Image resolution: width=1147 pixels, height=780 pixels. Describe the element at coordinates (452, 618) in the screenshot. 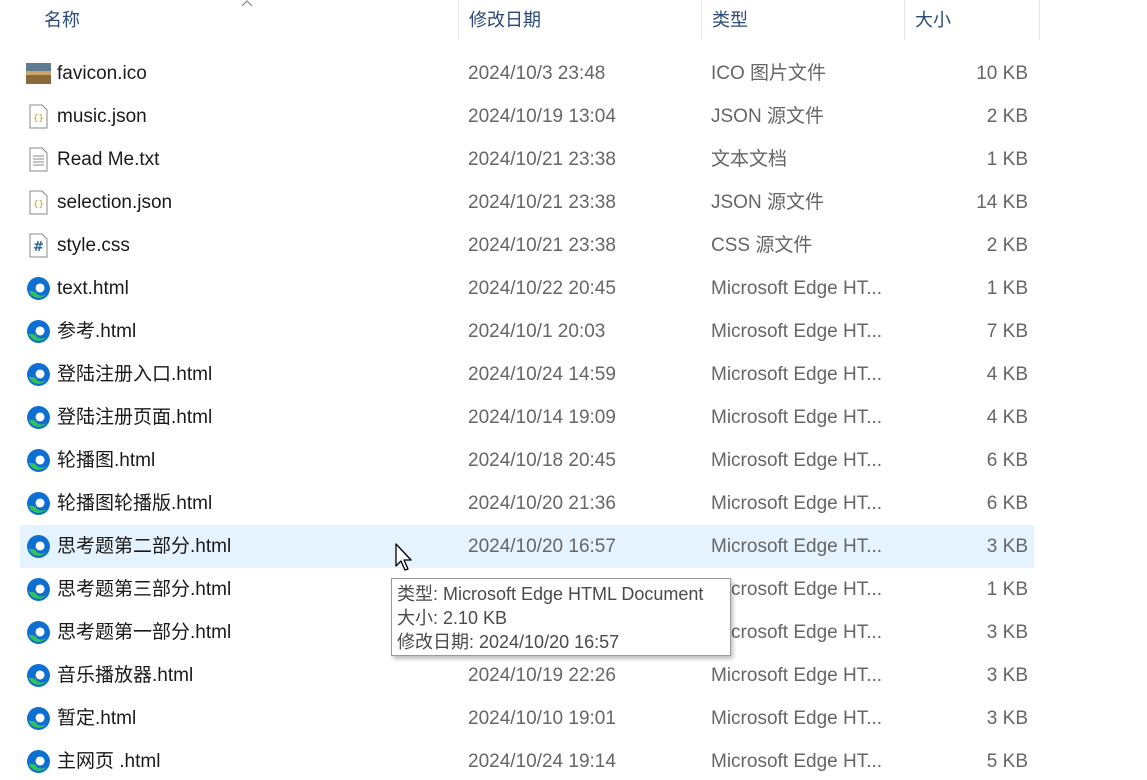

I see `tooltip-size: 大小: 2.10 KB` at that location.